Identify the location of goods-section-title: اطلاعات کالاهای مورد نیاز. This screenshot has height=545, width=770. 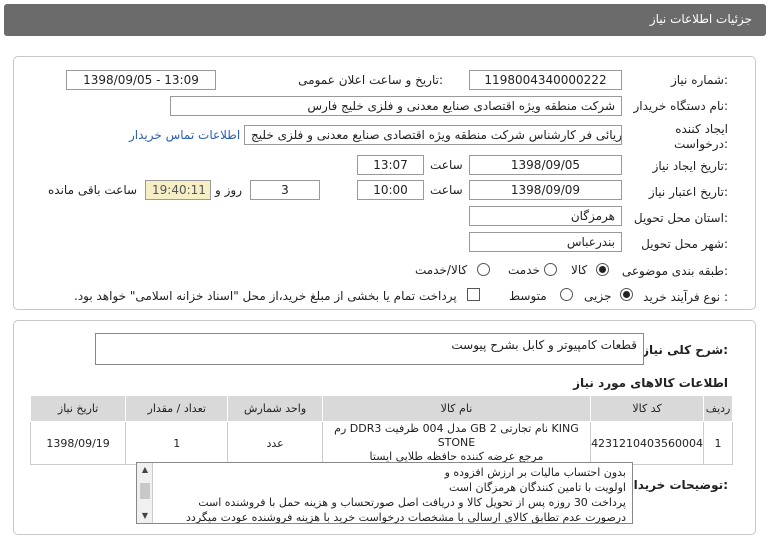
(650, 383).